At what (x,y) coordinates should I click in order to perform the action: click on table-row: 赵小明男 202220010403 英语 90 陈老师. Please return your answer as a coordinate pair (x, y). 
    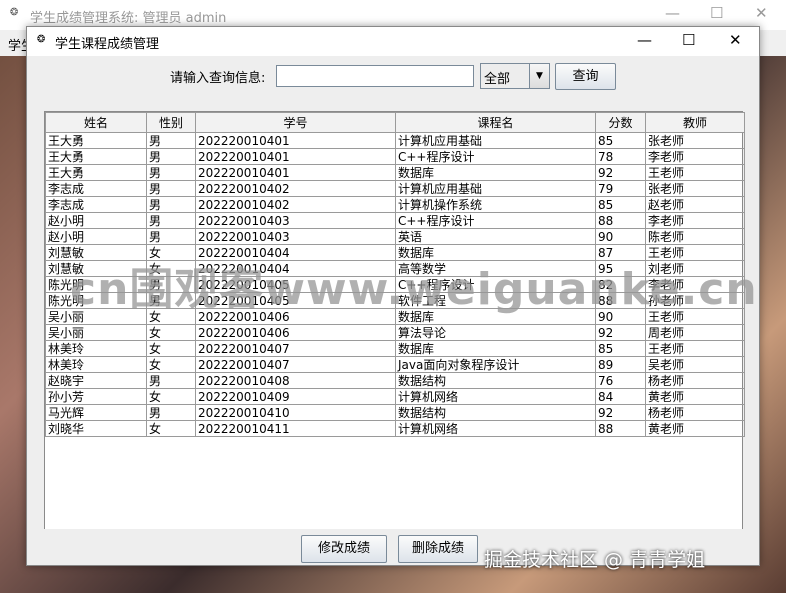
    Looking at the image, I should click on (395, 236).